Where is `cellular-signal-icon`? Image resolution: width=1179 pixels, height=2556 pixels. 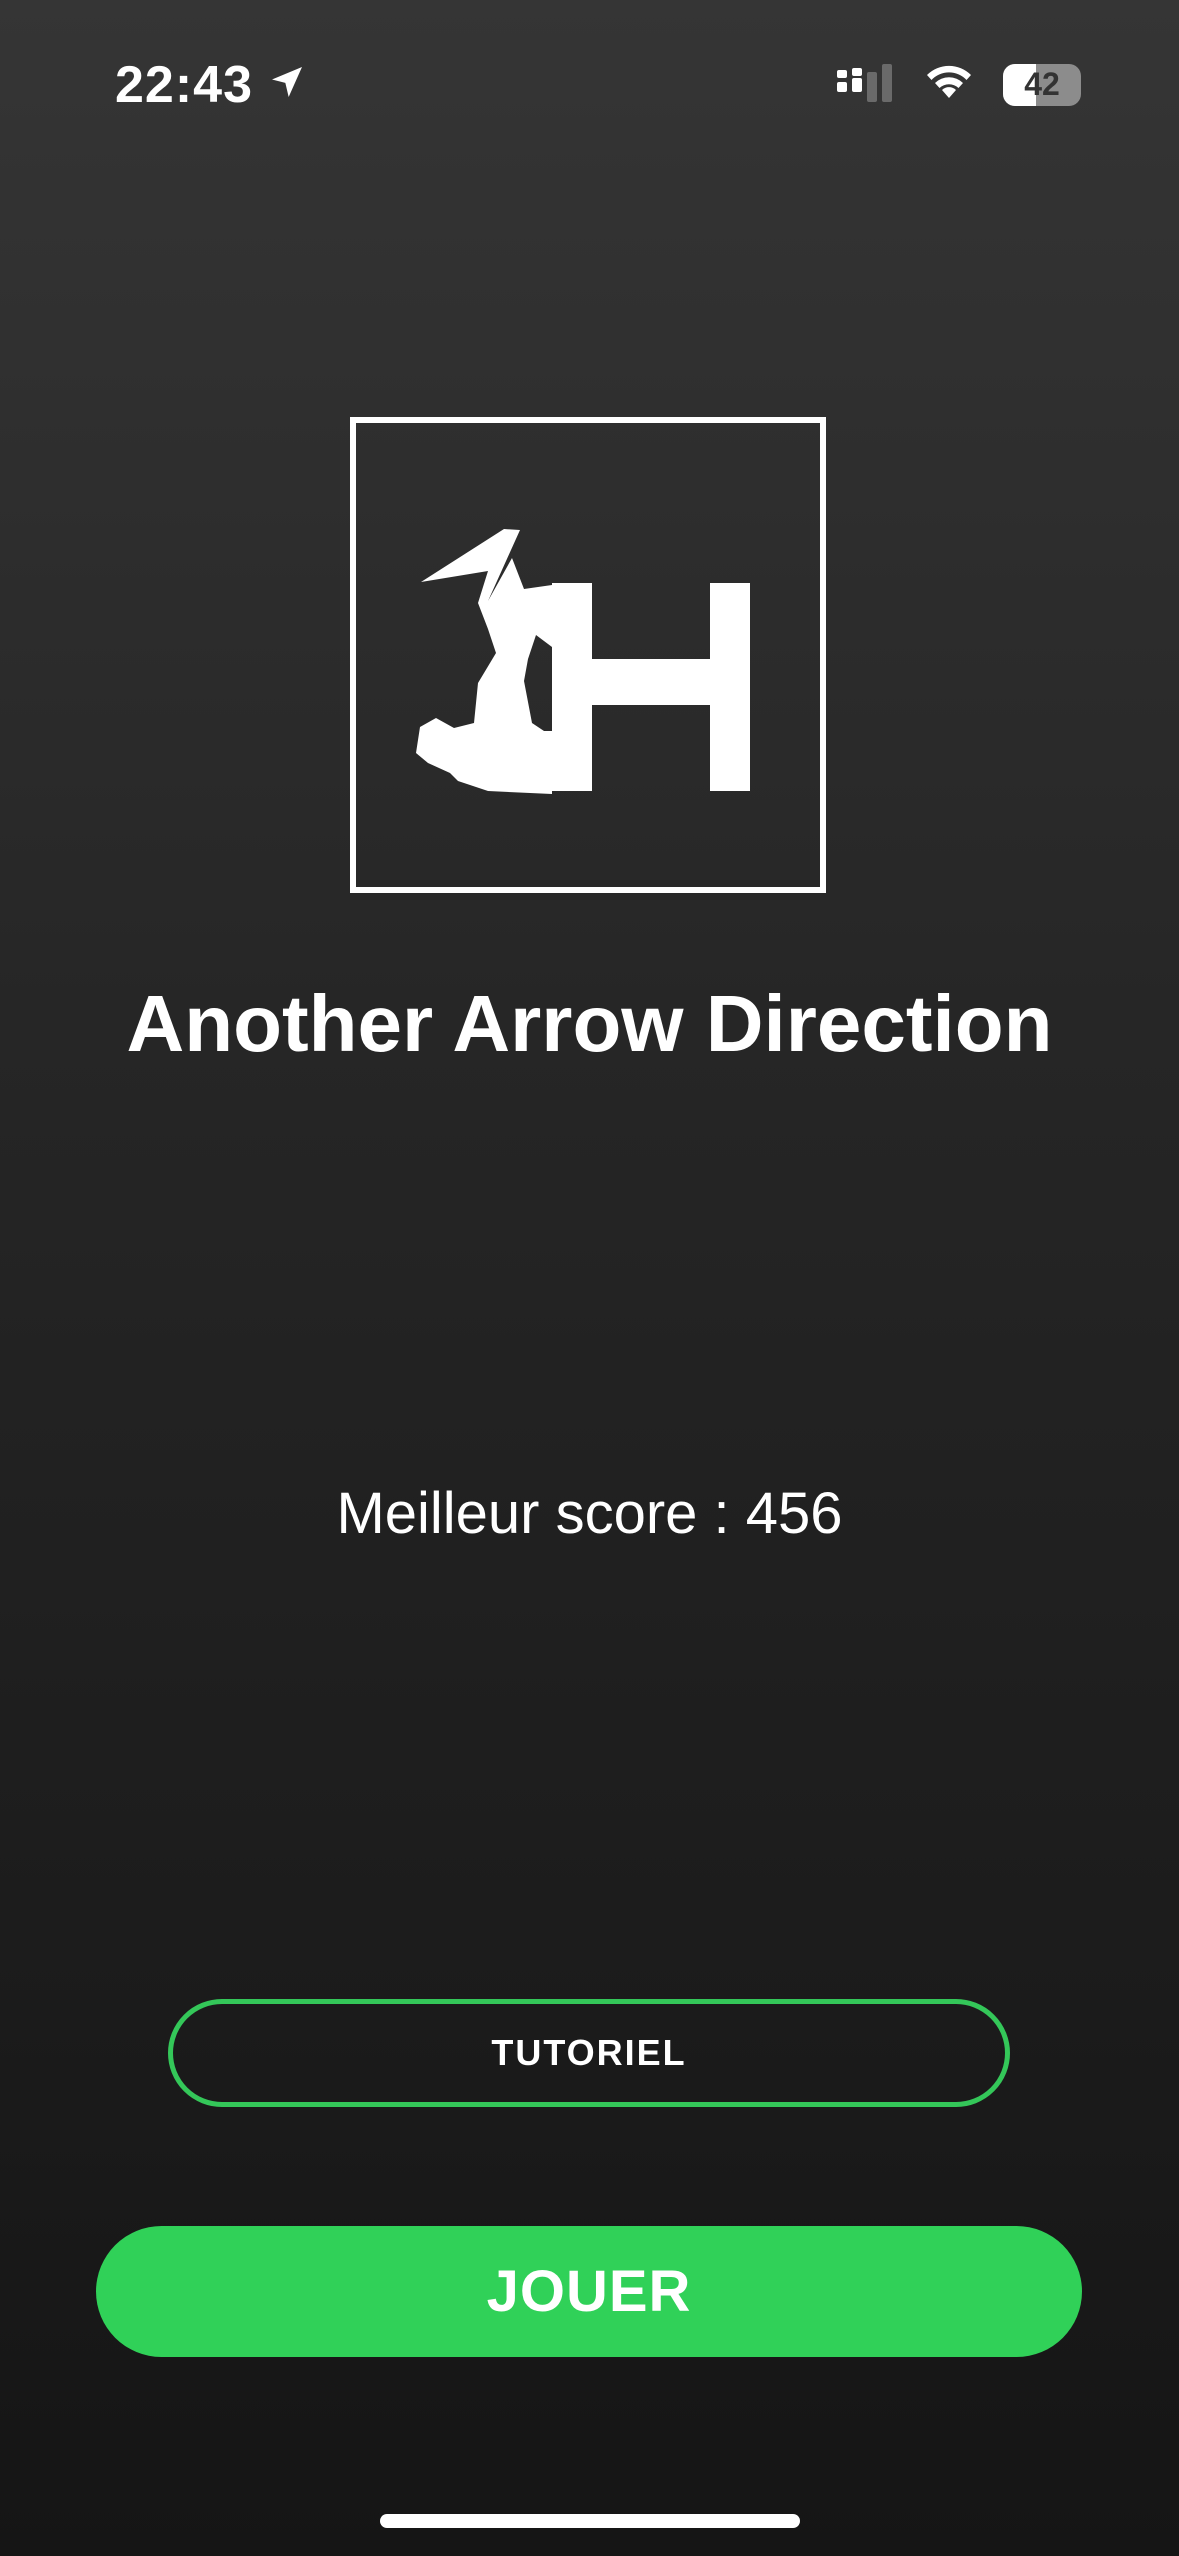
cellular-signal-icon is located at coordinates (865, 84).